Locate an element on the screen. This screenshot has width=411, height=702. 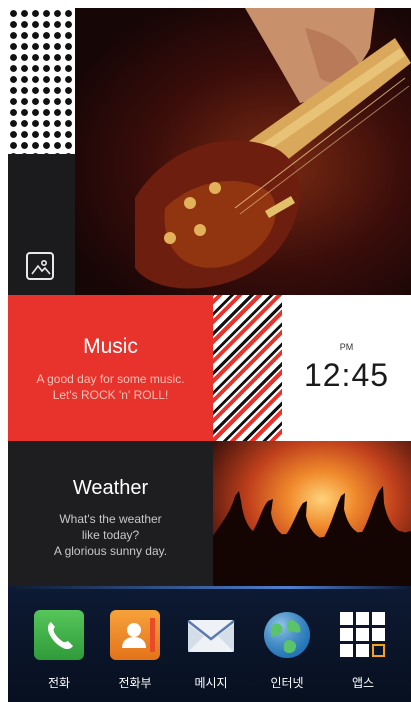
weather-line3: A glorious sunny day. is located at coordinates (110, 551).